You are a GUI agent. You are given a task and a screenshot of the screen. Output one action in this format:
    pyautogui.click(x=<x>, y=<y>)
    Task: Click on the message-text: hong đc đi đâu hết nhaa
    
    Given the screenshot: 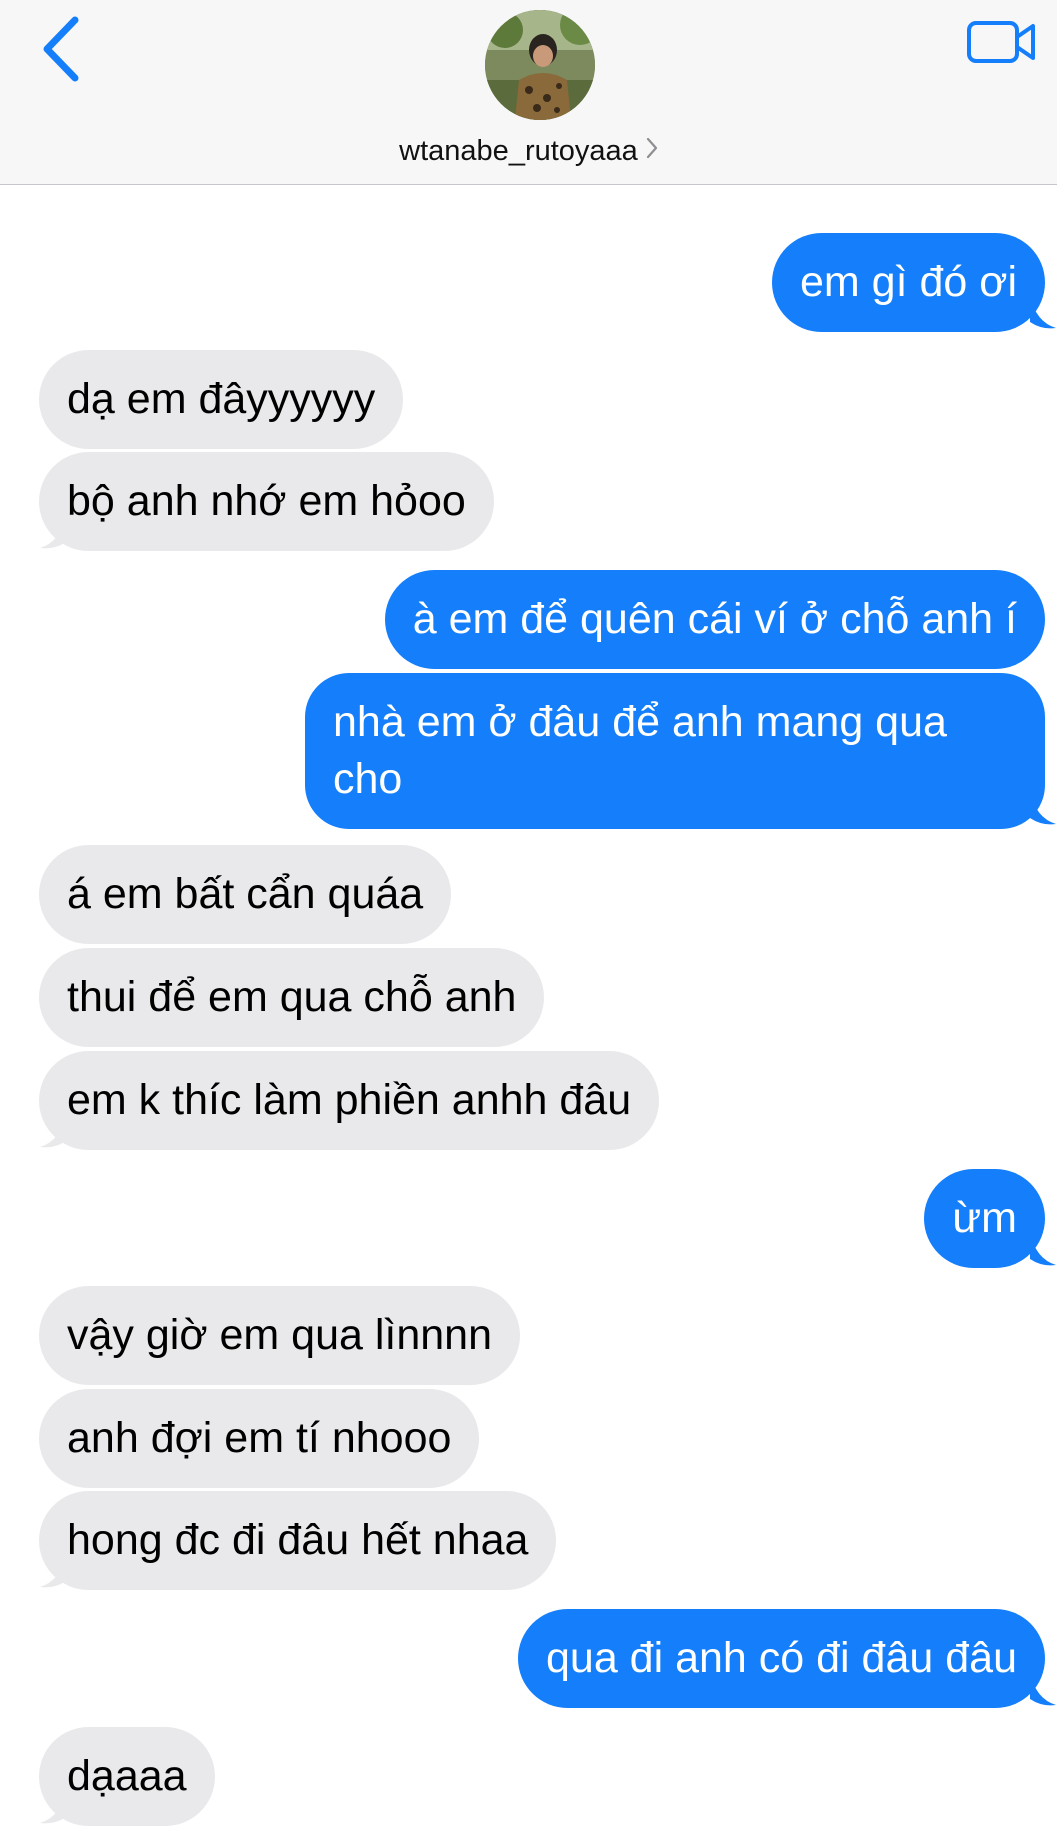 What is the action you would take?
    pyautogui.click(x=298, y=1540)
    